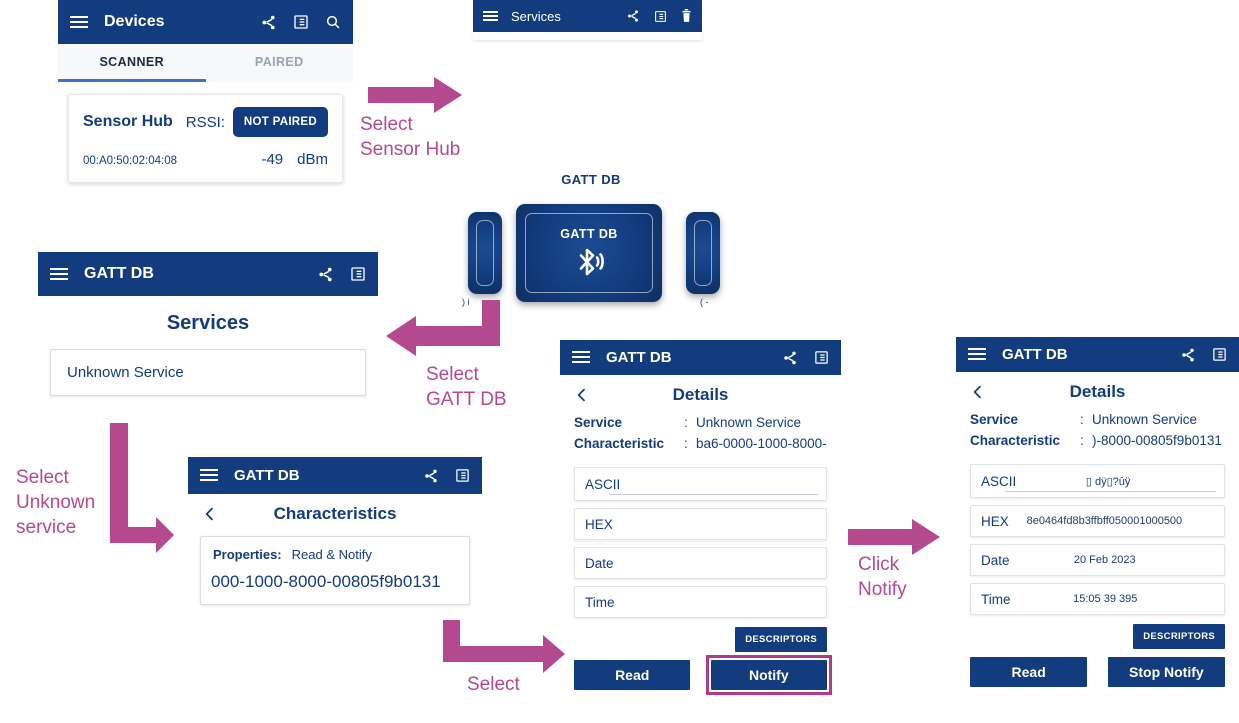 The height and width of the screenshot is (723, 1239). I want to click on stop-notify-button: Stop Notify, so click(1166, 672).